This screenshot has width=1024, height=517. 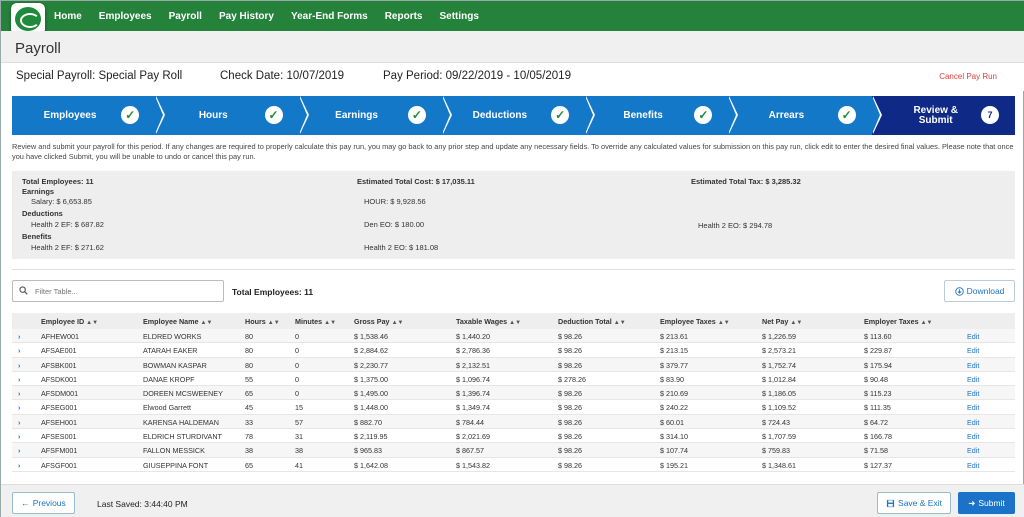 What do you see at coordinates (125, 16) in the screenshot?
I see `nav-item-employees: Employees` at bounding box center [125, 16].